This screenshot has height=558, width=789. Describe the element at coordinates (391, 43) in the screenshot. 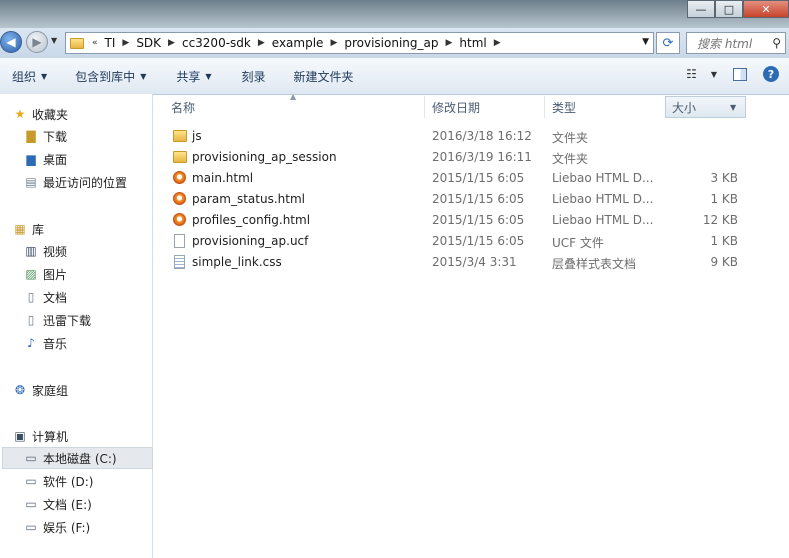

I see `breadcrumb-item: provisioning_ap` at that location.